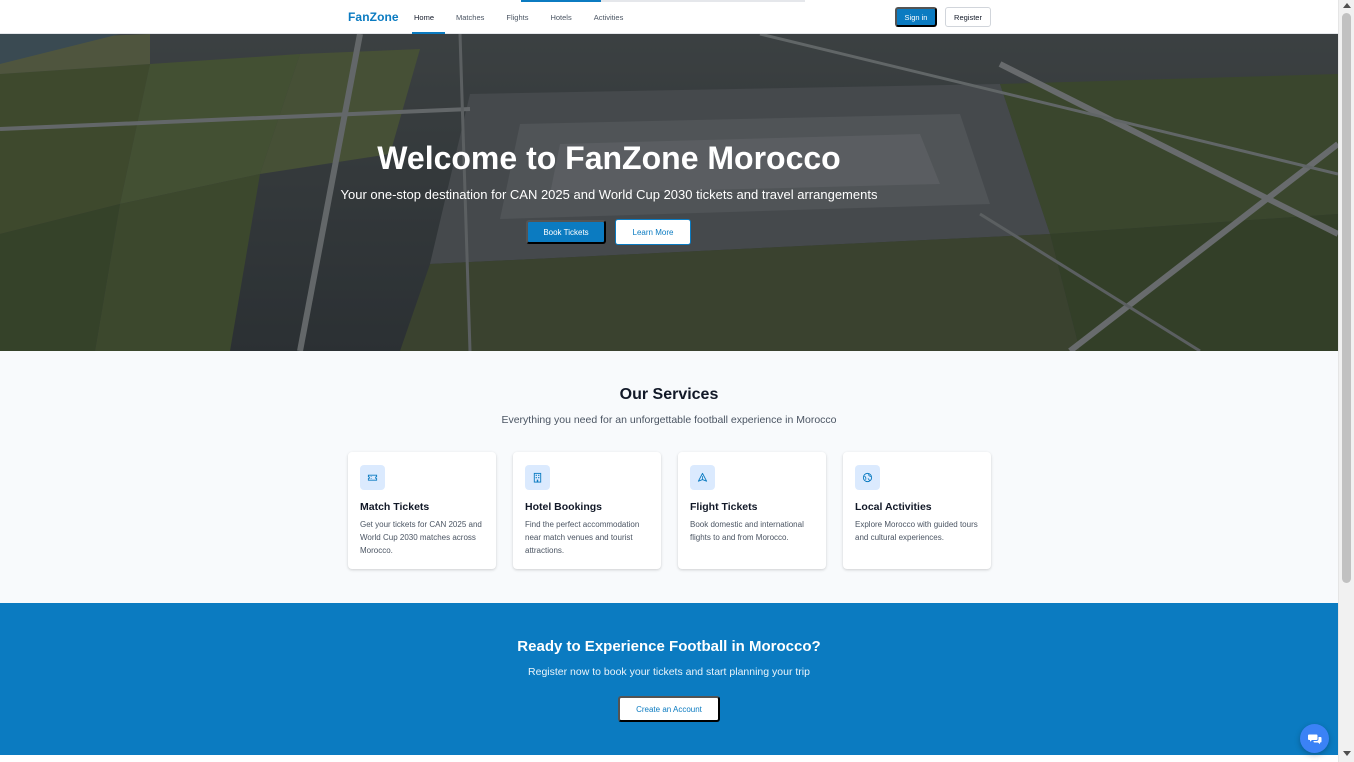 The height and width of the screenshot is (762, 1354). I want to click on card-title: Flight Tickets, so click(724, 507).